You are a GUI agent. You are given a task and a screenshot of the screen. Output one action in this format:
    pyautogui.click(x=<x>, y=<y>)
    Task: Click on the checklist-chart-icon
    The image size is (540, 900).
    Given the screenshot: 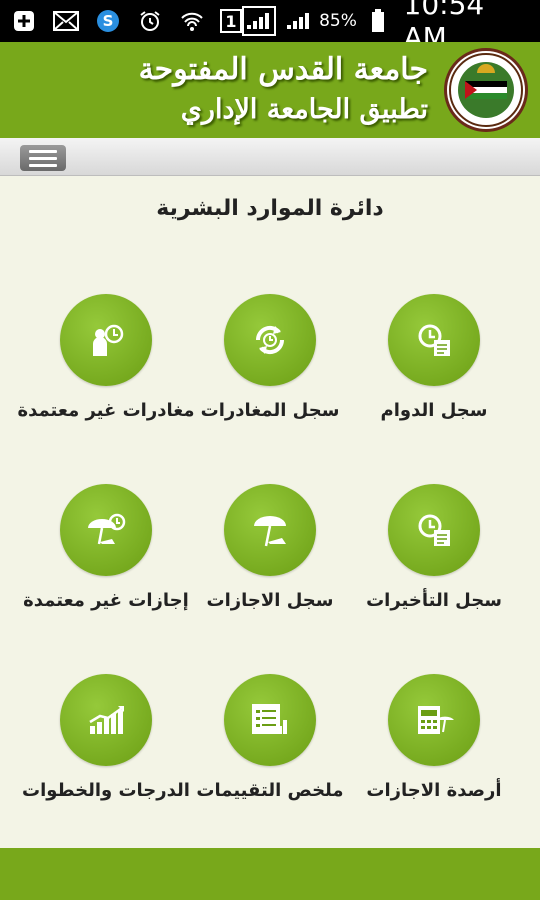 What is the action you would take?
    pyautogui.click(x=270, y=720)
    